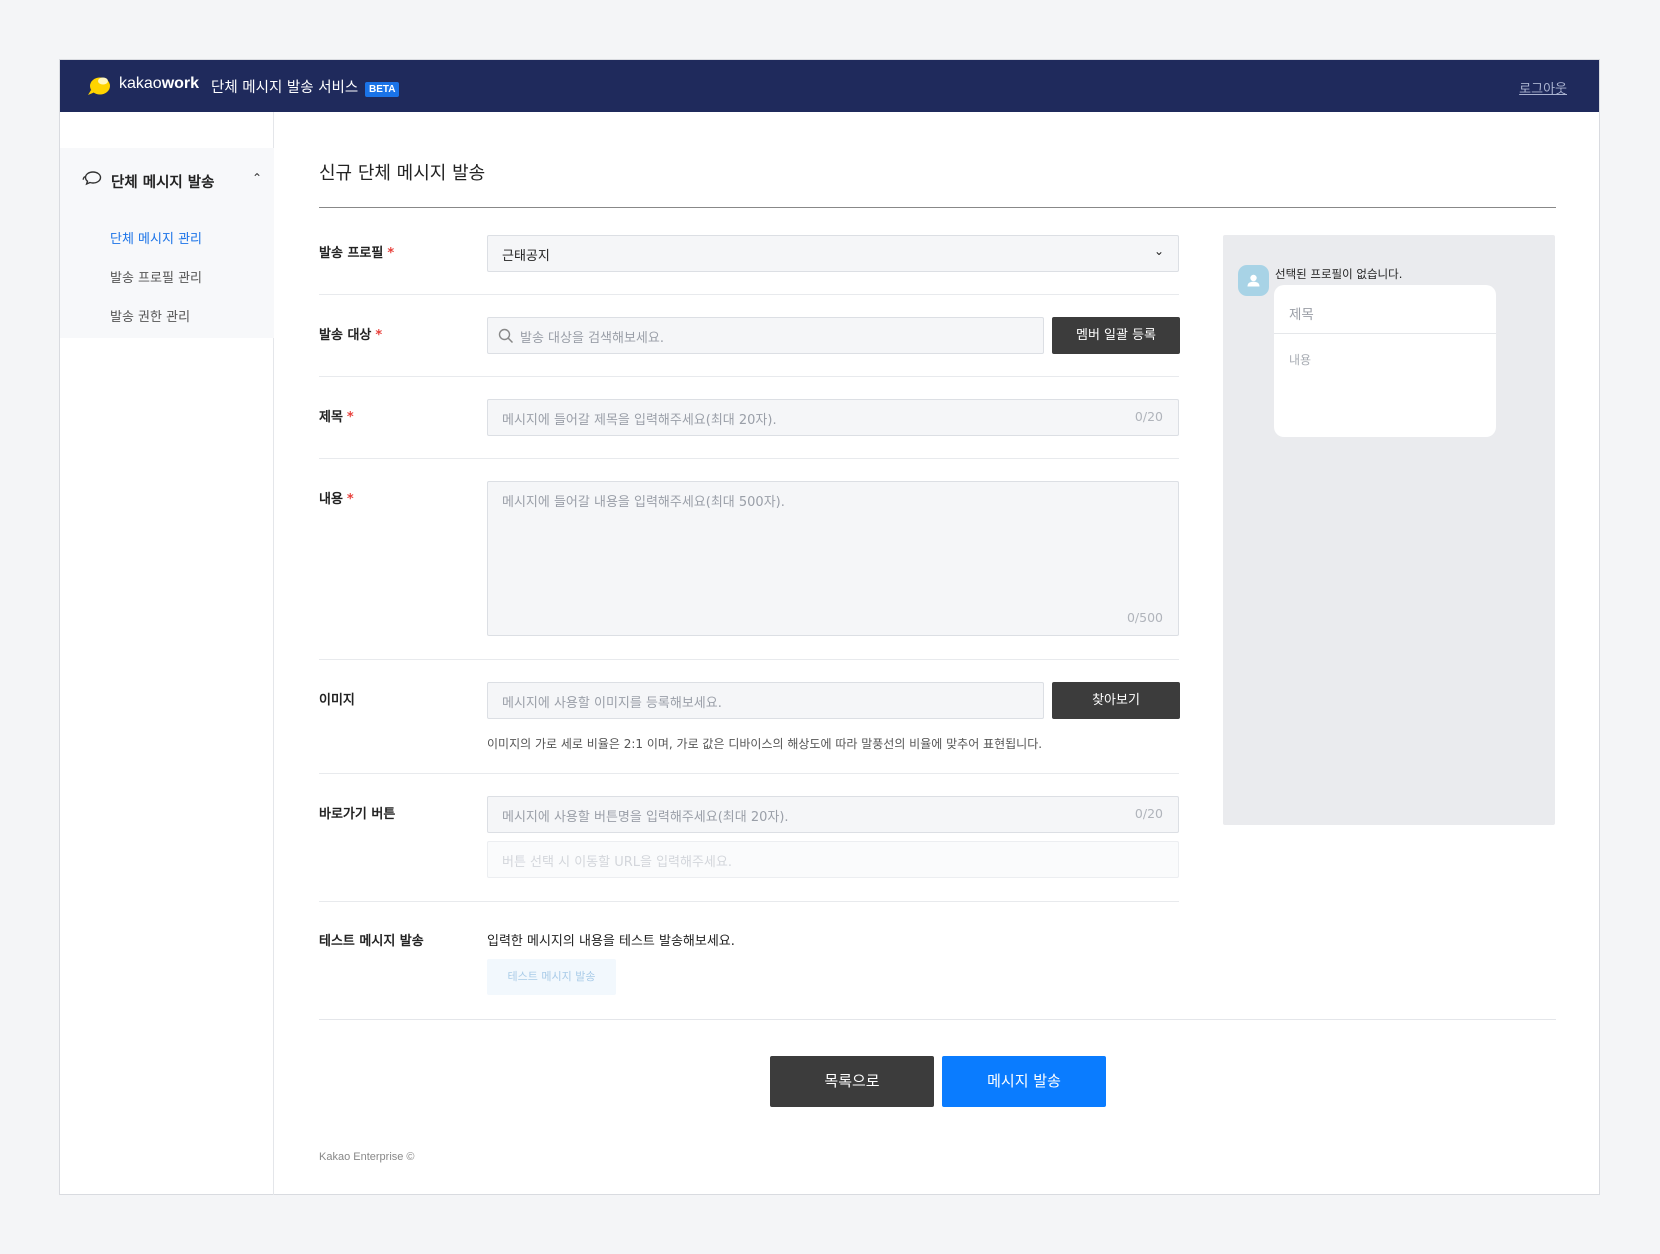  What do you see at coordinates (643, 502) in the screenshot?
I see `body-placeholder: 메시지에 들어갈 내용을 입력해주세요(최대 500자).` at bounding box center [643, 502].